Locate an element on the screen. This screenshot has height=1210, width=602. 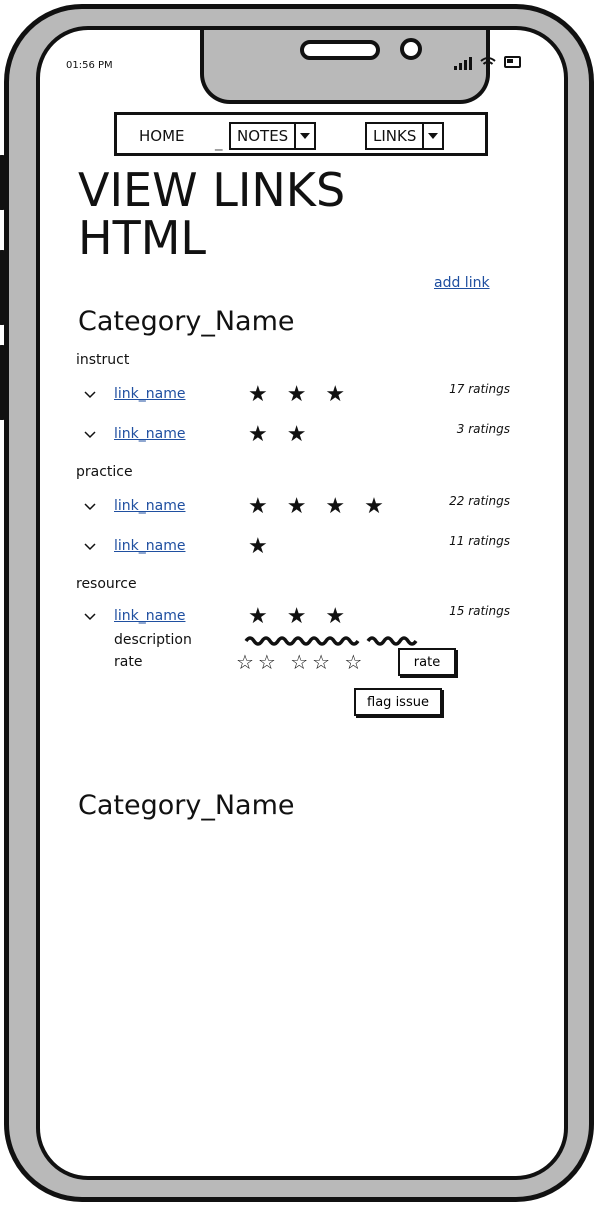
list-item: link_name ★ 11 ratings is located at coordinates (297, 547).